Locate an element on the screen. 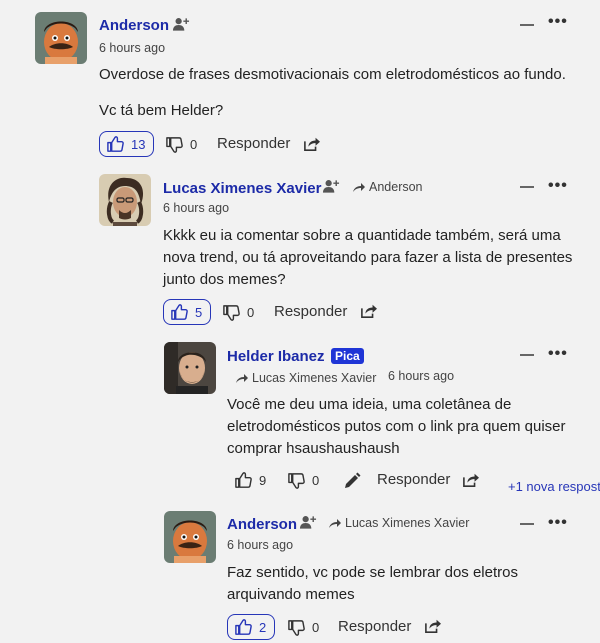 The image size is (600, 643). author-name: Helder Ibanez is located at coordinates (276, 356).